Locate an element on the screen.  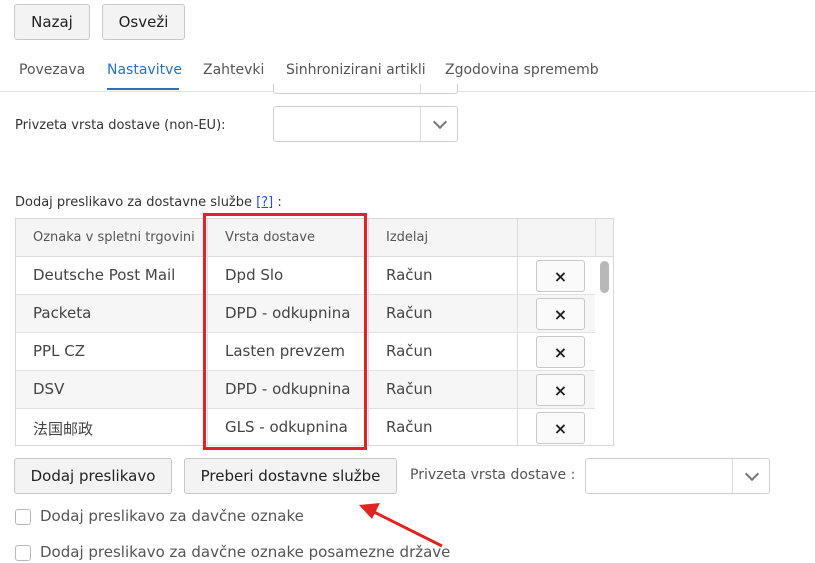
tab-nastavitve: Nastavitve is located at coordinates (144, 70).